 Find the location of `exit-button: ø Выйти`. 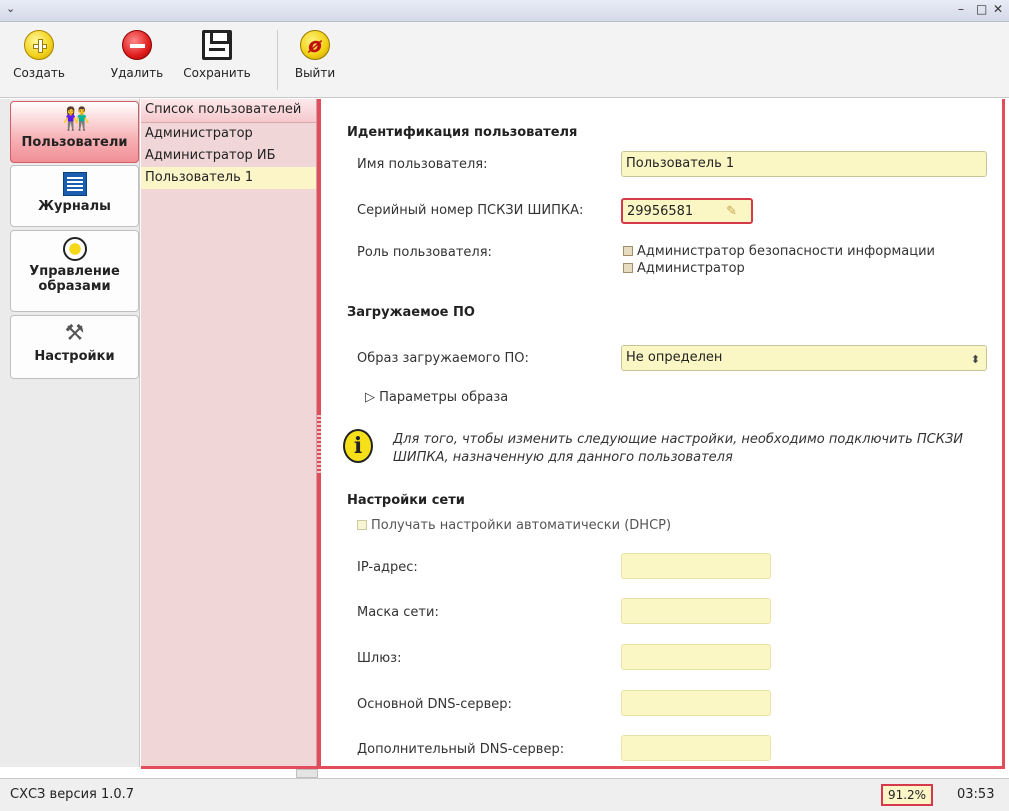

exit-button: ø Выйти is located at coordinates (315, 55).